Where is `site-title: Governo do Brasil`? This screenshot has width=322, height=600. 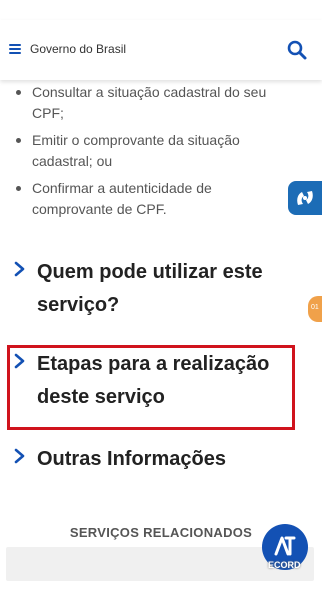
site-title: Governo do Brasil is located at coordinates (78, 49).